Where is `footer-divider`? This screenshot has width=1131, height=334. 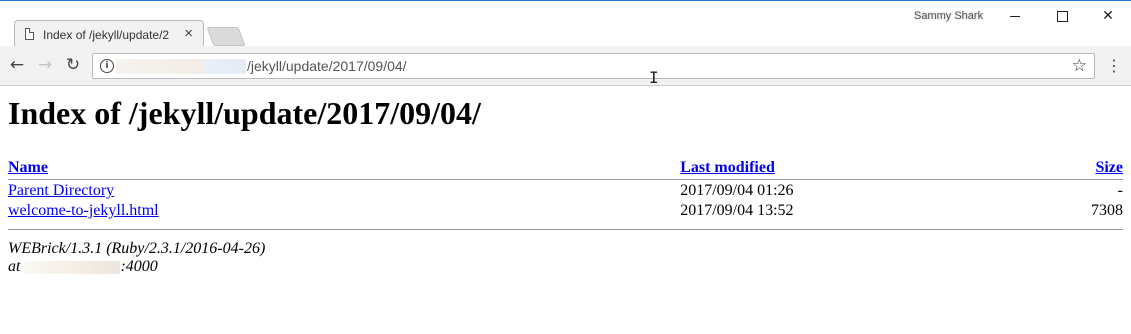 footer-divider is located at coordinates (565, 230).